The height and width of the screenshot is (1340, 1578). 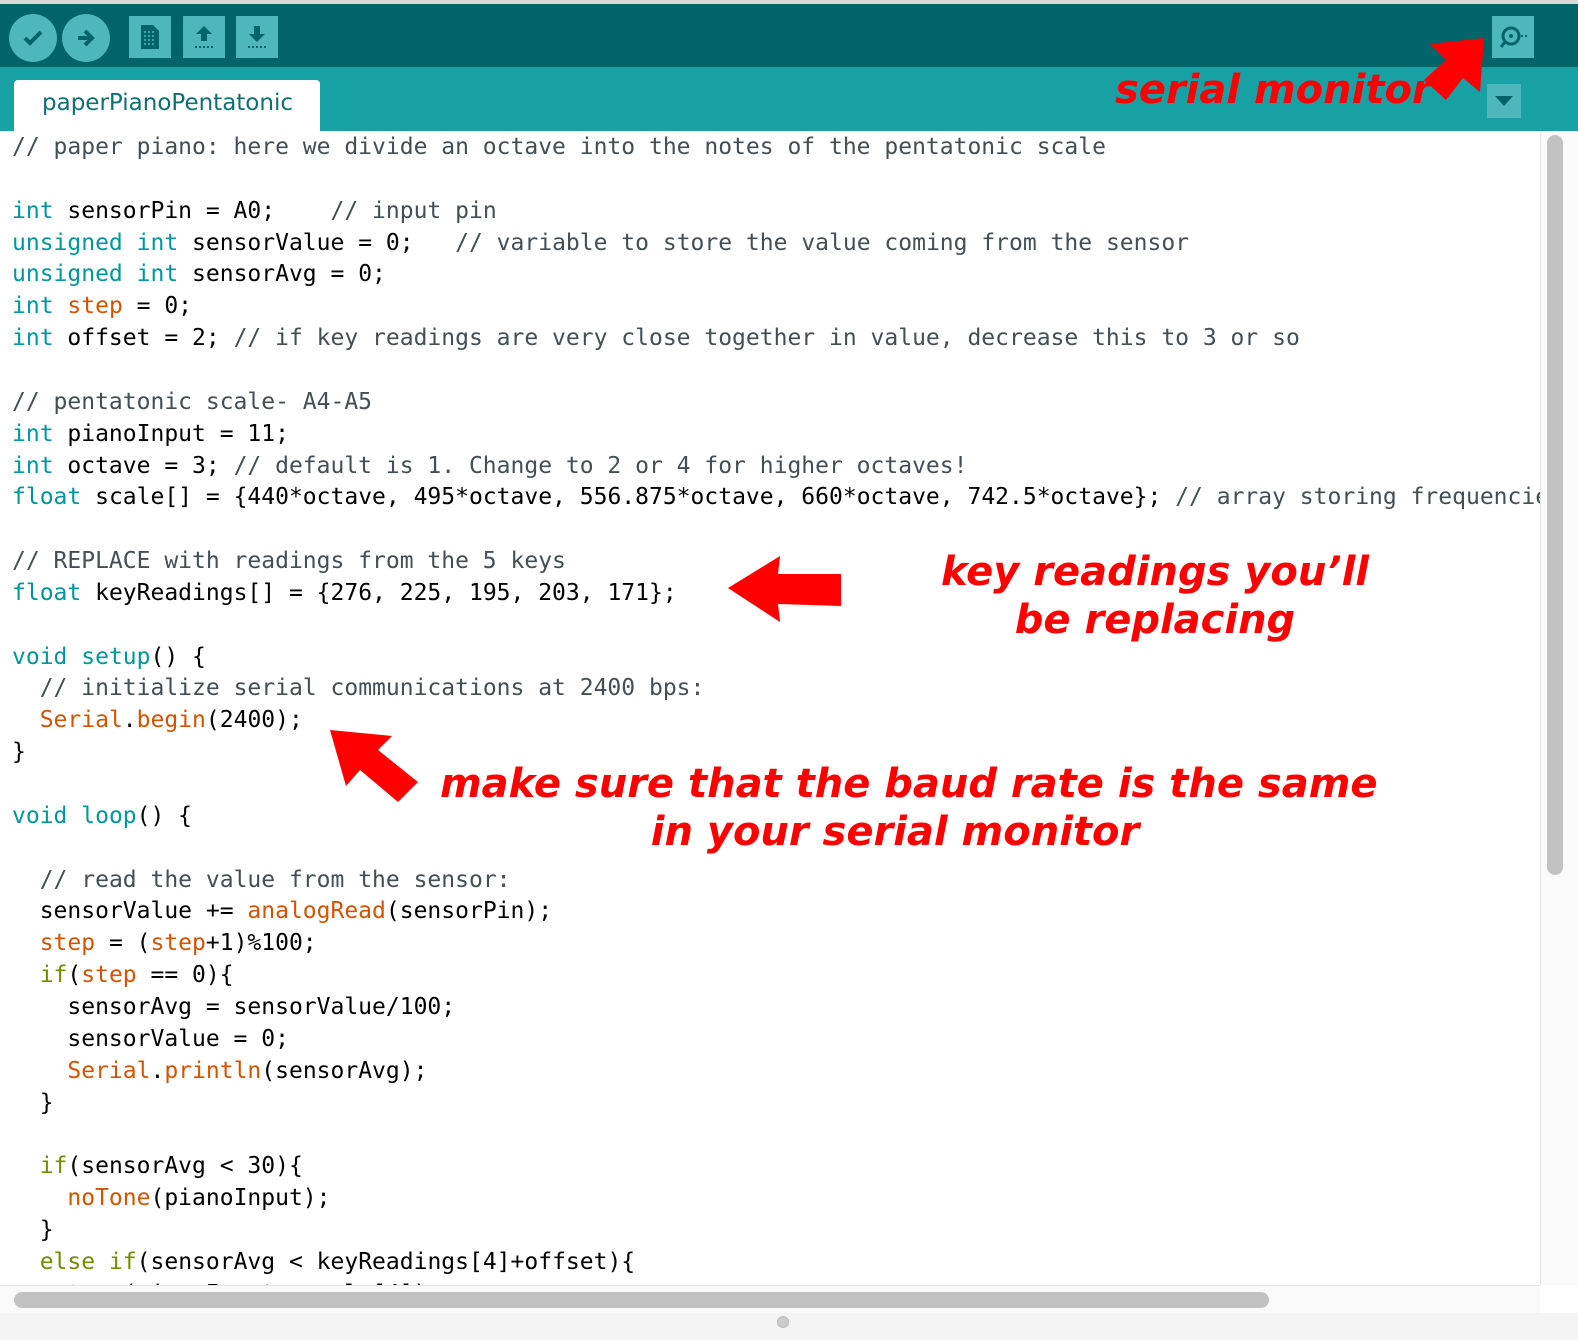 I want to click on arrow-to-serial-monitor, so click(x=1454, y=69).